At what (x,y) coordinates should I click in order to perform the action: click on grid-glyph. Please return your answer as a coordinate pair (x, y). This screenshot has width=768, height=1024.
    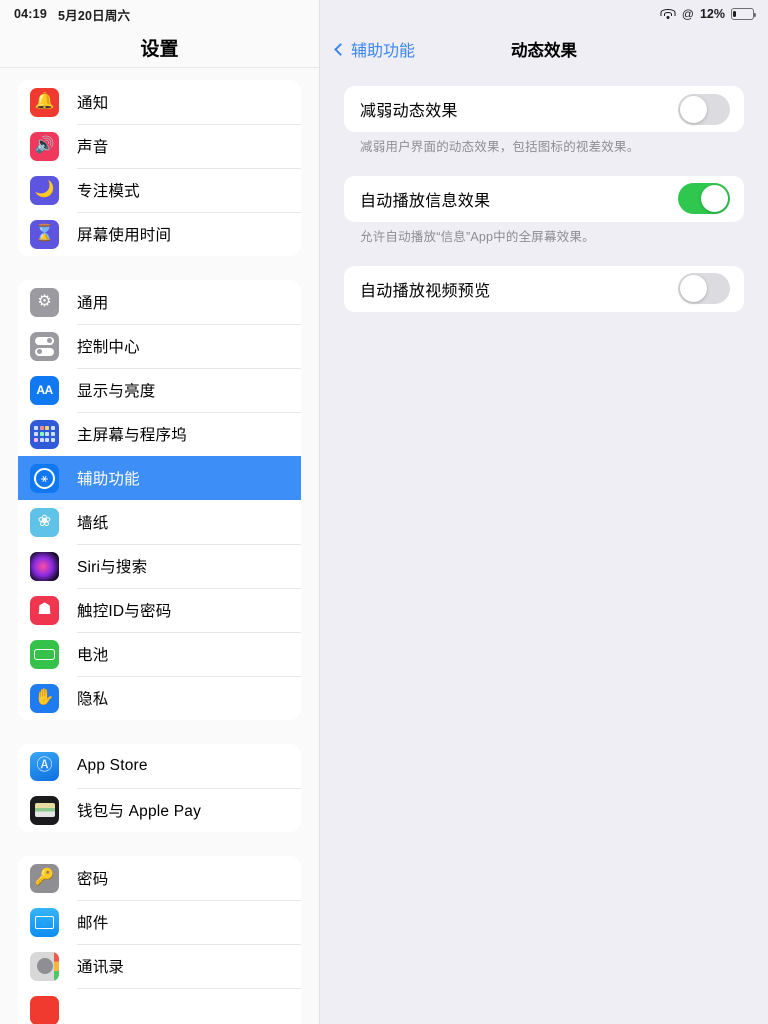
    Looking at the image, I should click on (44, 434).